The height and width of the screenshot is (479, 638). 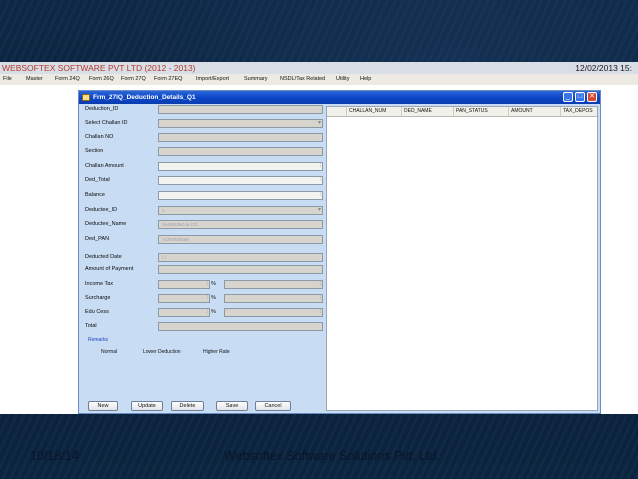 What do you see at coordinates (98, 340) in the screenshot?
I see `remarks-label: Remarks` at bounding box center [98, 340].